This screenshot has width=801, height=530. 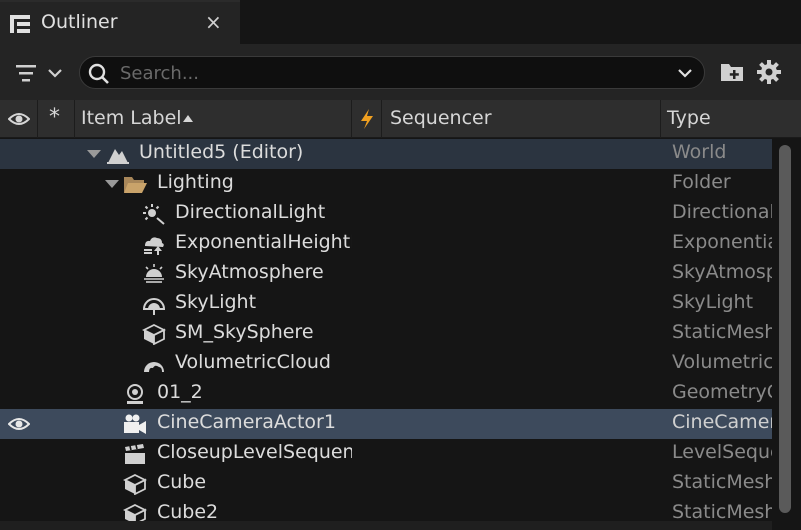 I want to click on world-icon, so click(x=118, y=156).